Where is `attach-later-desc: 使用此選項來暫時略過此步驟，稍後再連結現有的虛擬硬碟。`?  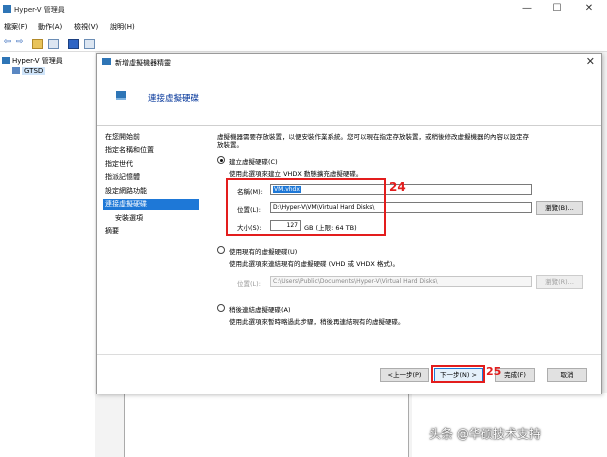 attach-later-desc: 使用此選項來暫時略過此步驟，稍後再連結現有的虛擬硬碟。 is located at coordinates (317, 322).